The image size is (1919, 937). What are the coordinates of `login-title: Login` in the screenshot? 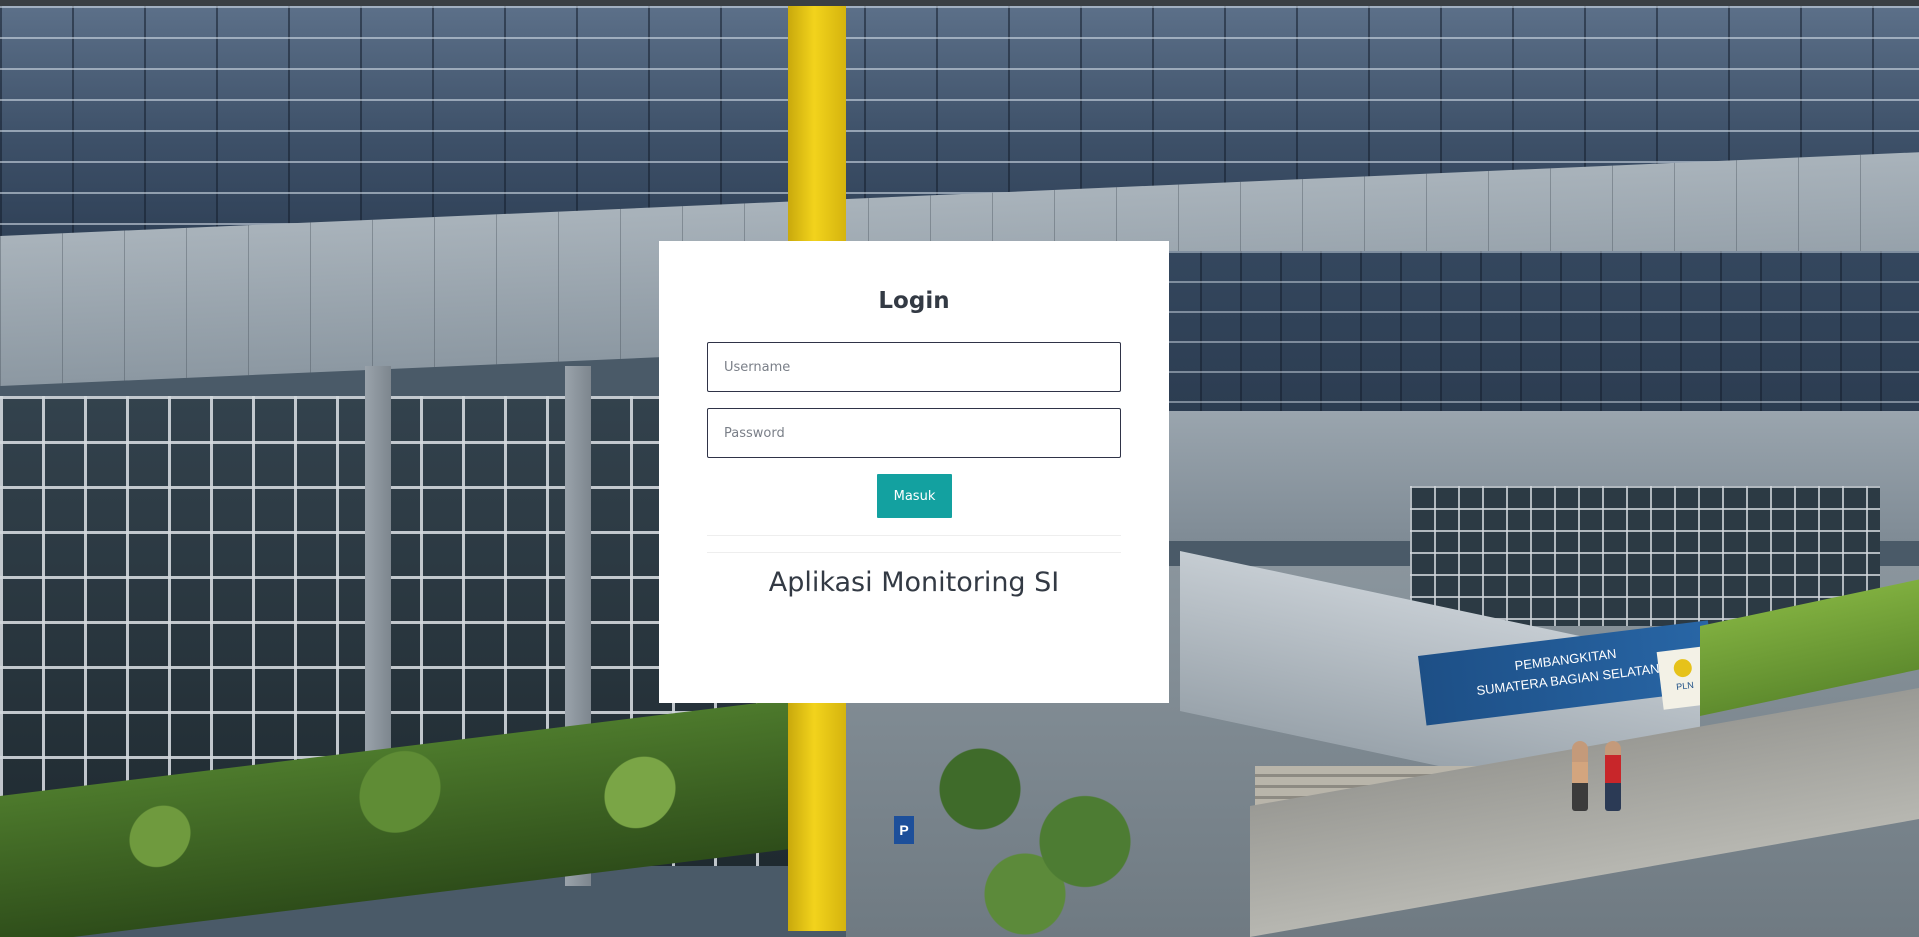 It's located at (914, 301).